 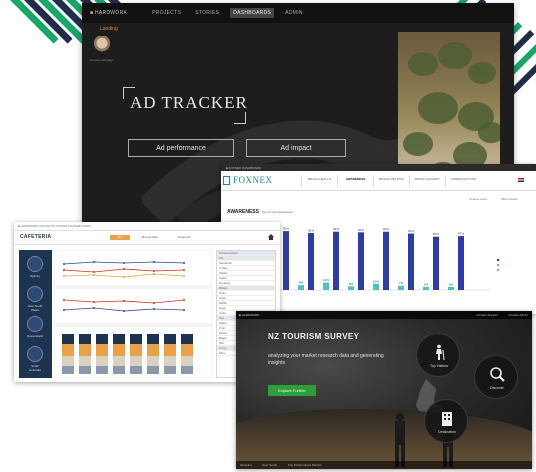 What do you see at coordinates (305, 465) in the screenshot?
I see `footer-kpm-link: Key Performance Metrics` at bounding box center [305, 465].